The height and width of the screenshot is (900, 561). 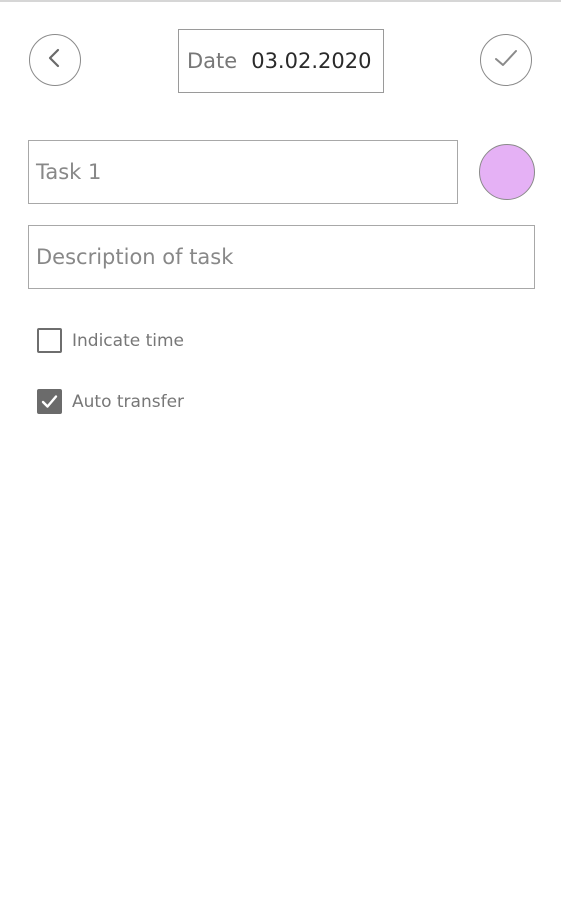 What do you see at coordinates (280, 1) in the screenshot?
I see `top-divider` at bounding box center [280, 1].